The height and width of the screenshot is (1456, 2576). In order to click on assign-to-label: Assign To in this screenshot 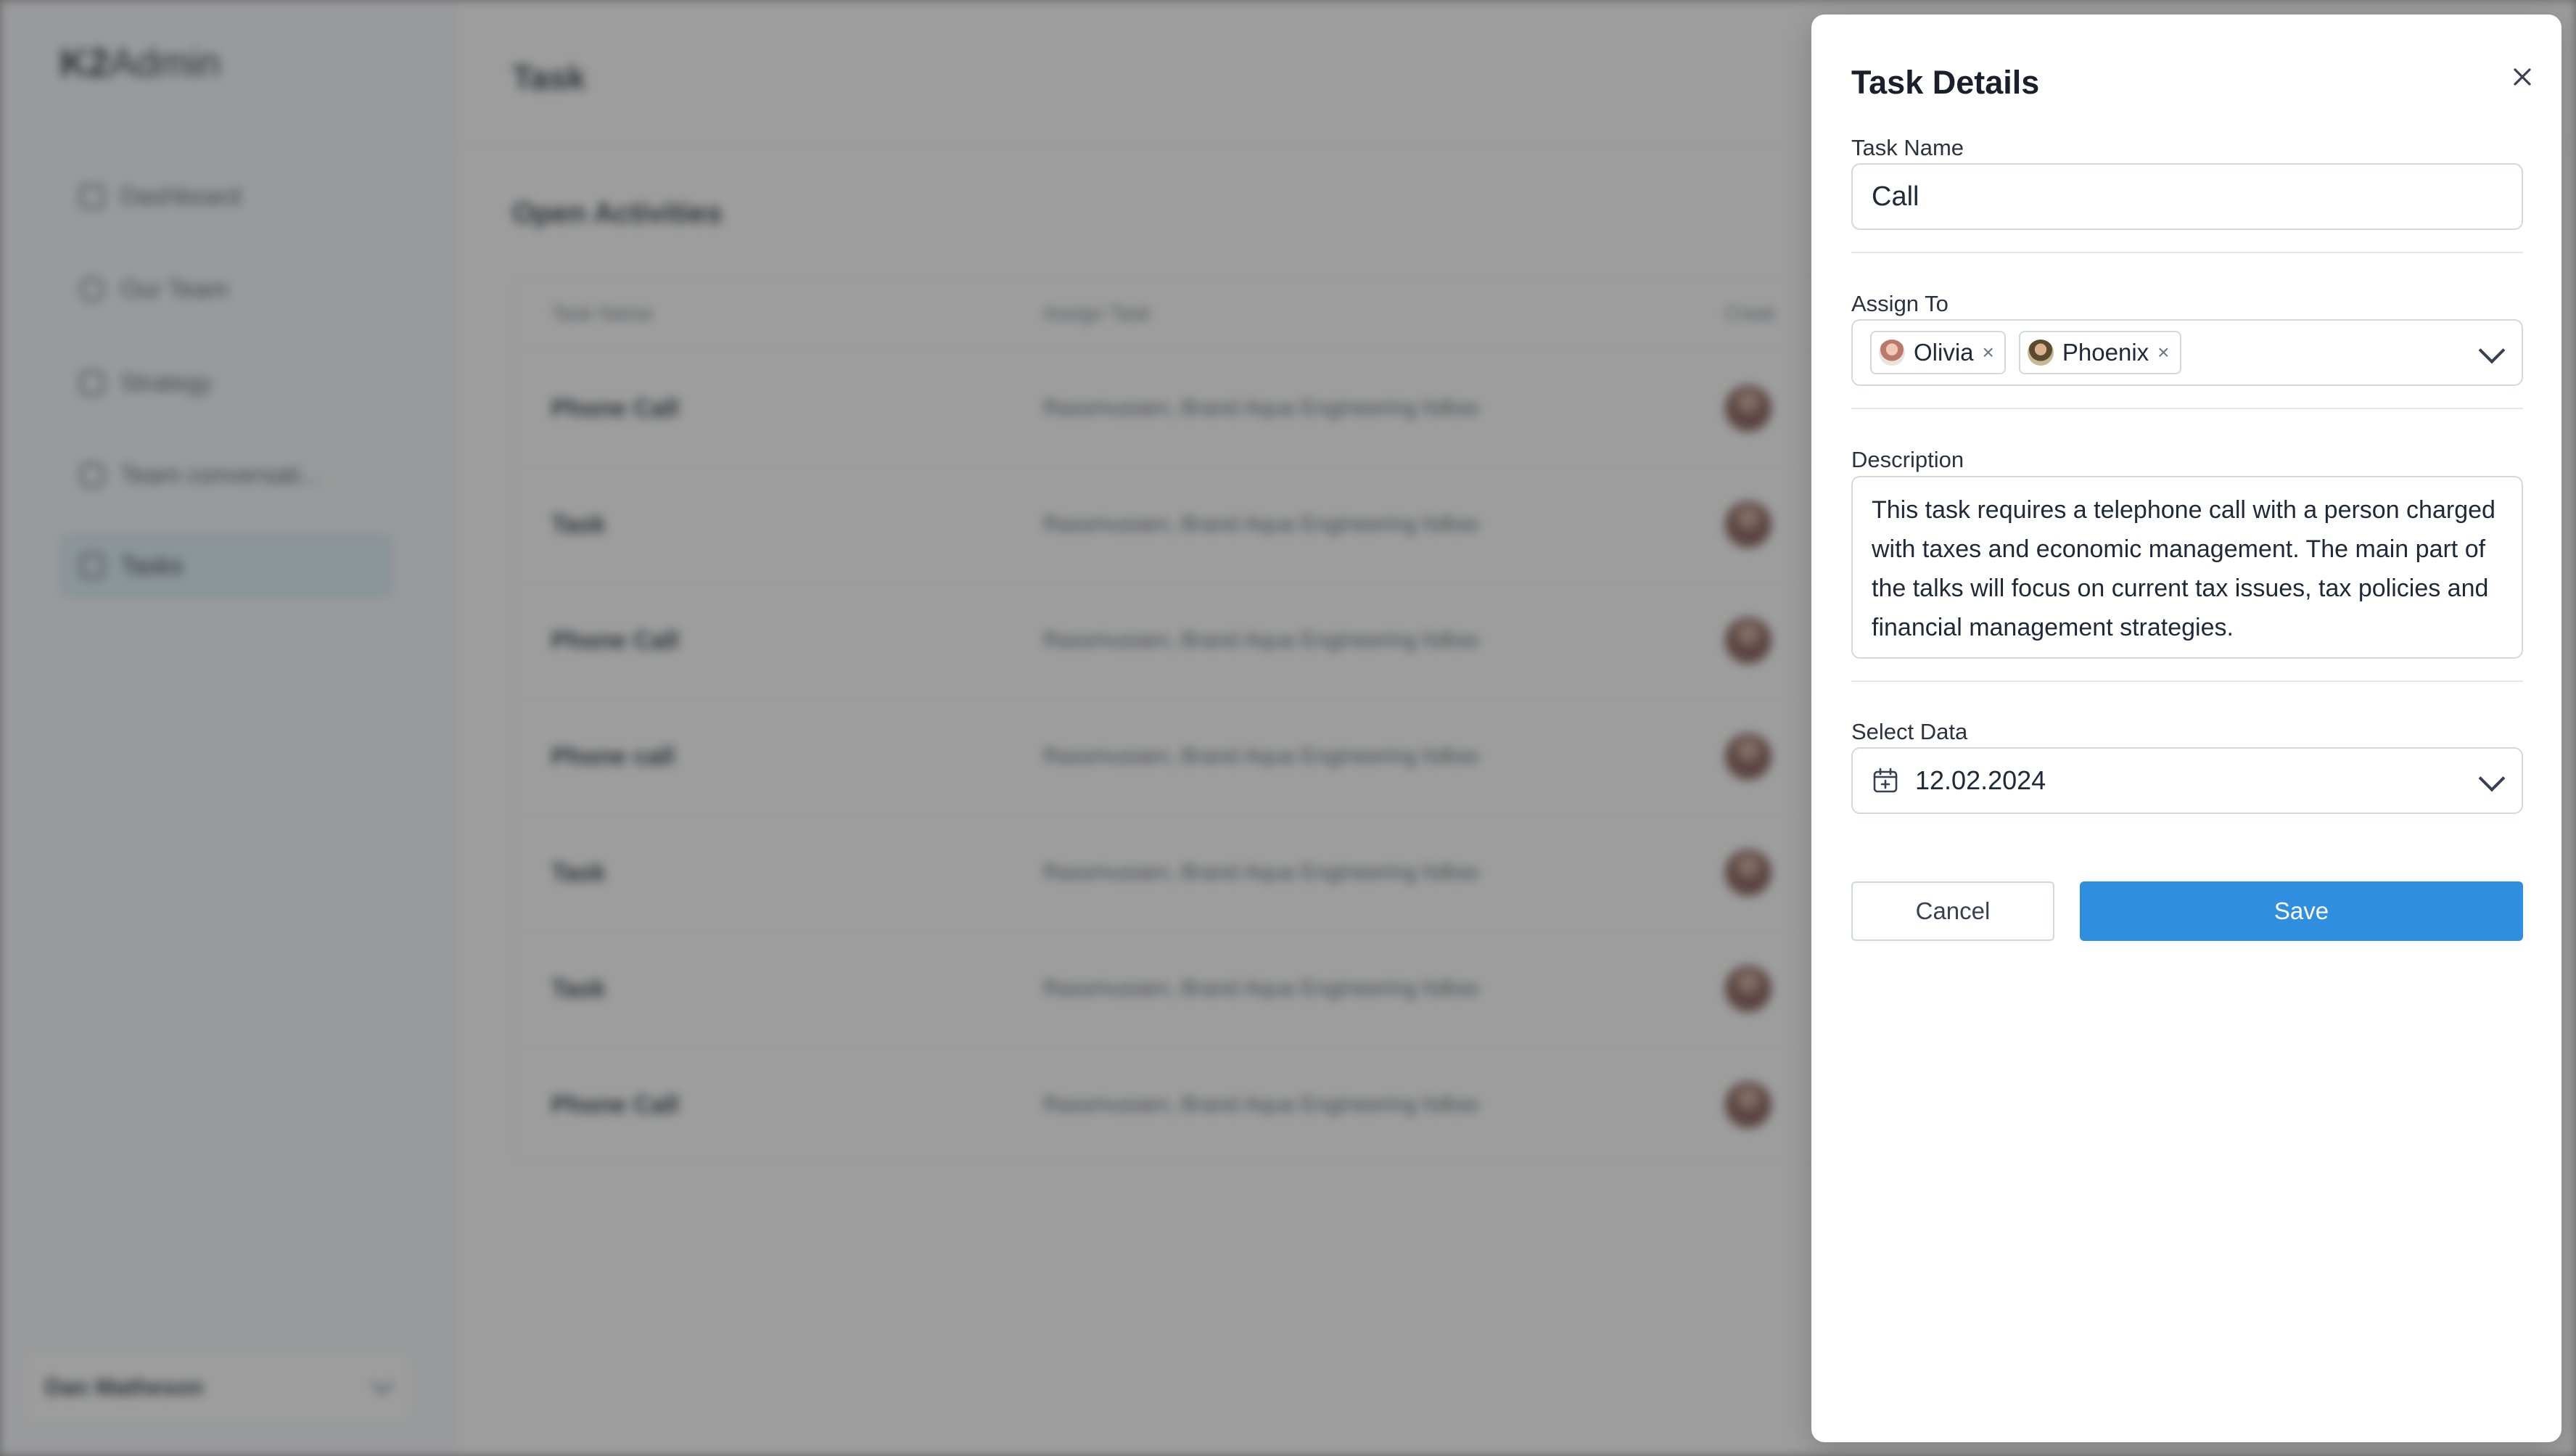, I will do `click(1900, 303)`.